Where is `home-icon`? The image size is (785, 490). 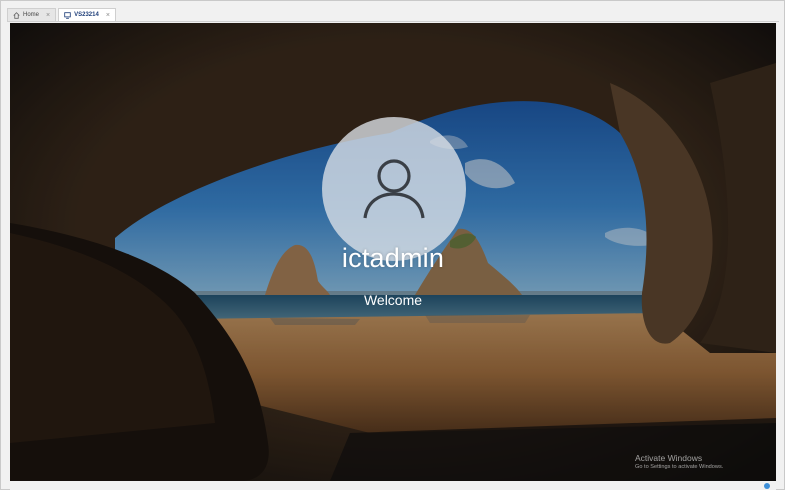
home-icon is located at coordinates (16, 15).